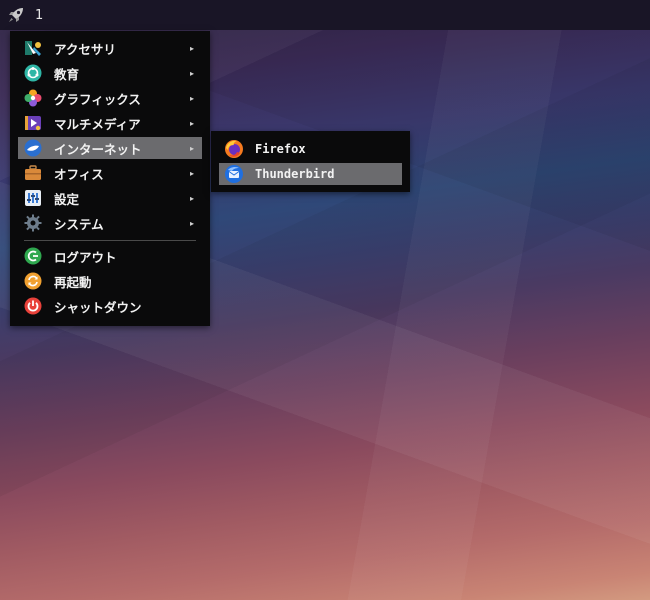 The image size is (650, 600). What do you see at coordinates (310, 161) in the screenshot?
I see `internet-submenu: Firefox Thunderbird` at bounding box center [310, 161].